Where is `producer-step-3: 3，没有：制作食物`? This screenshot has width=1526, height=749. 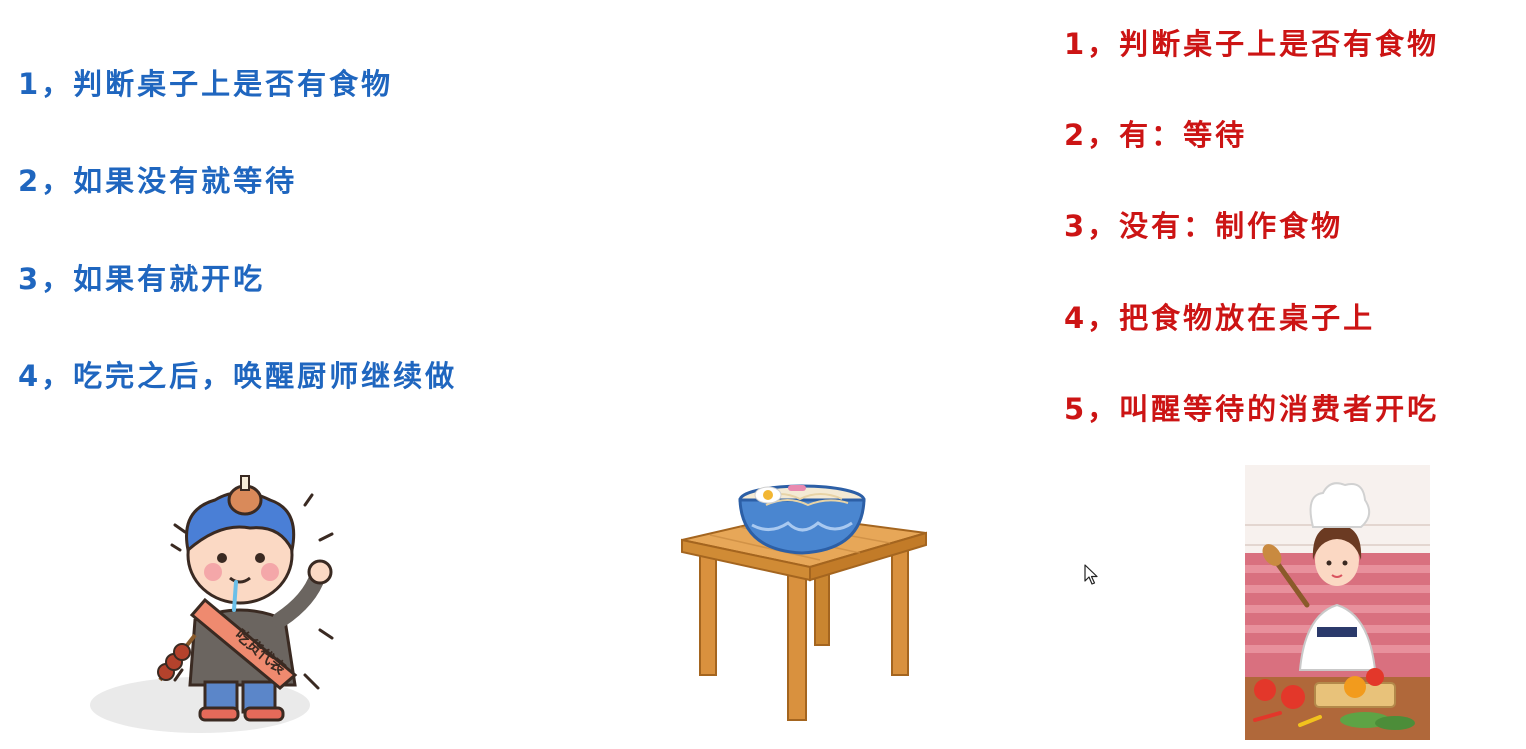
producer-step-3: 3，没有：制作食物 is located at coordinates (1204, 226).